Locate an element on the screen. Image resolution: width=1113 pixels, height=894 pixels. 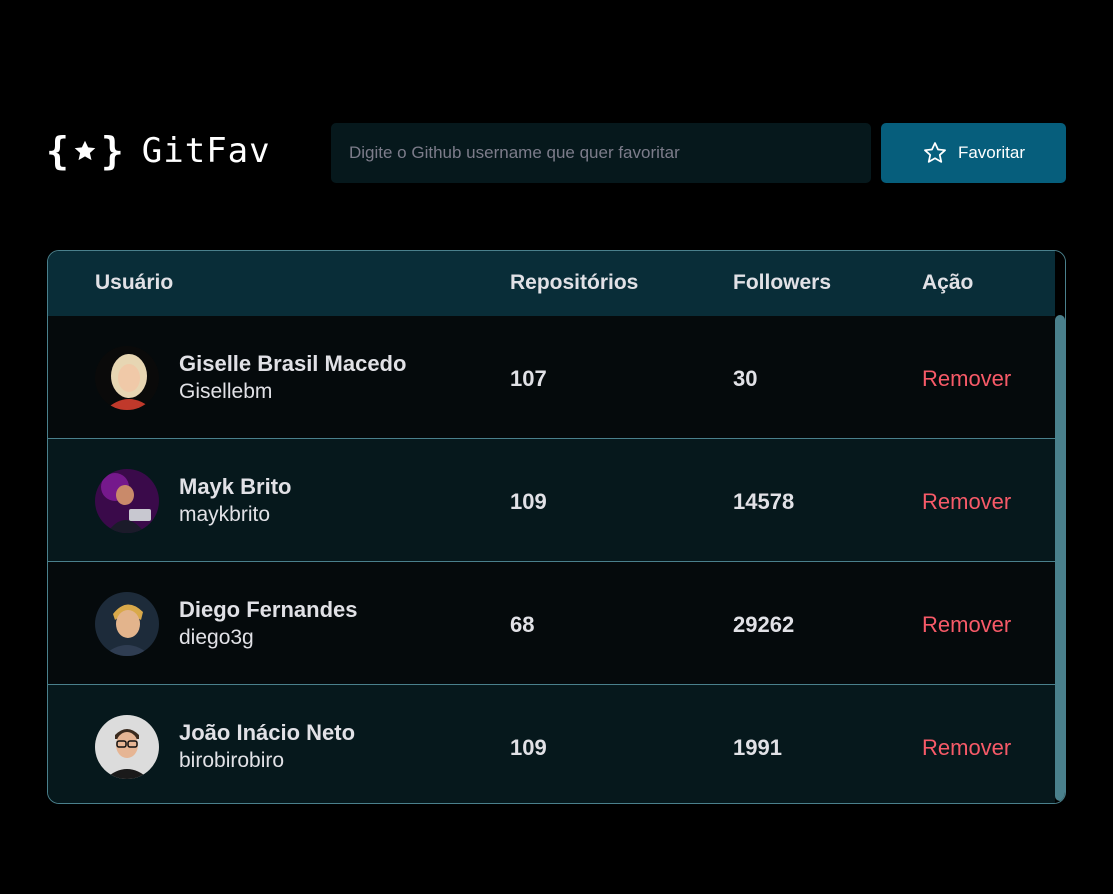
user-login: maykbrito is located at coordinates (225, 514).